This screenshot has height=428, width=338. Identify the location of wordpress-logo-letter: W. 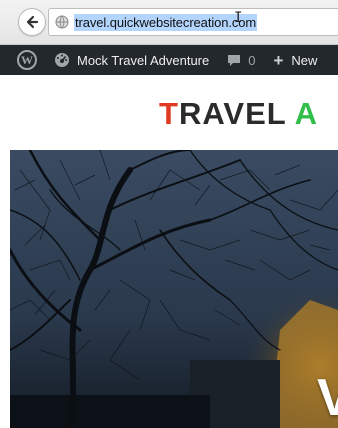
(27, 59).